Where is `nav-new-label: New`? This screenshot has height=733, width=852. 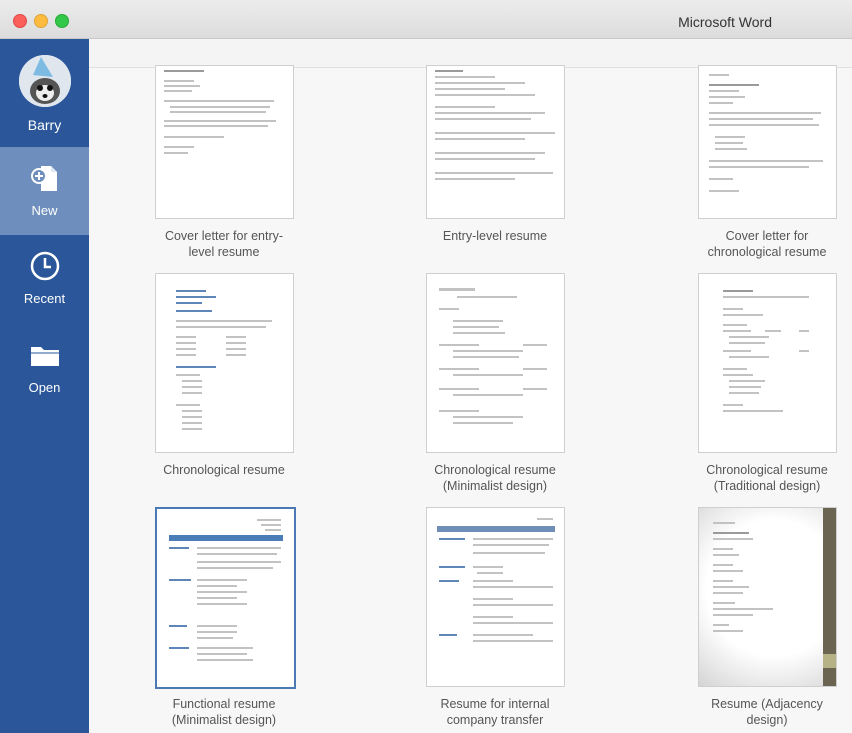 nav-new-label: New is located at coordinates (44, 210).